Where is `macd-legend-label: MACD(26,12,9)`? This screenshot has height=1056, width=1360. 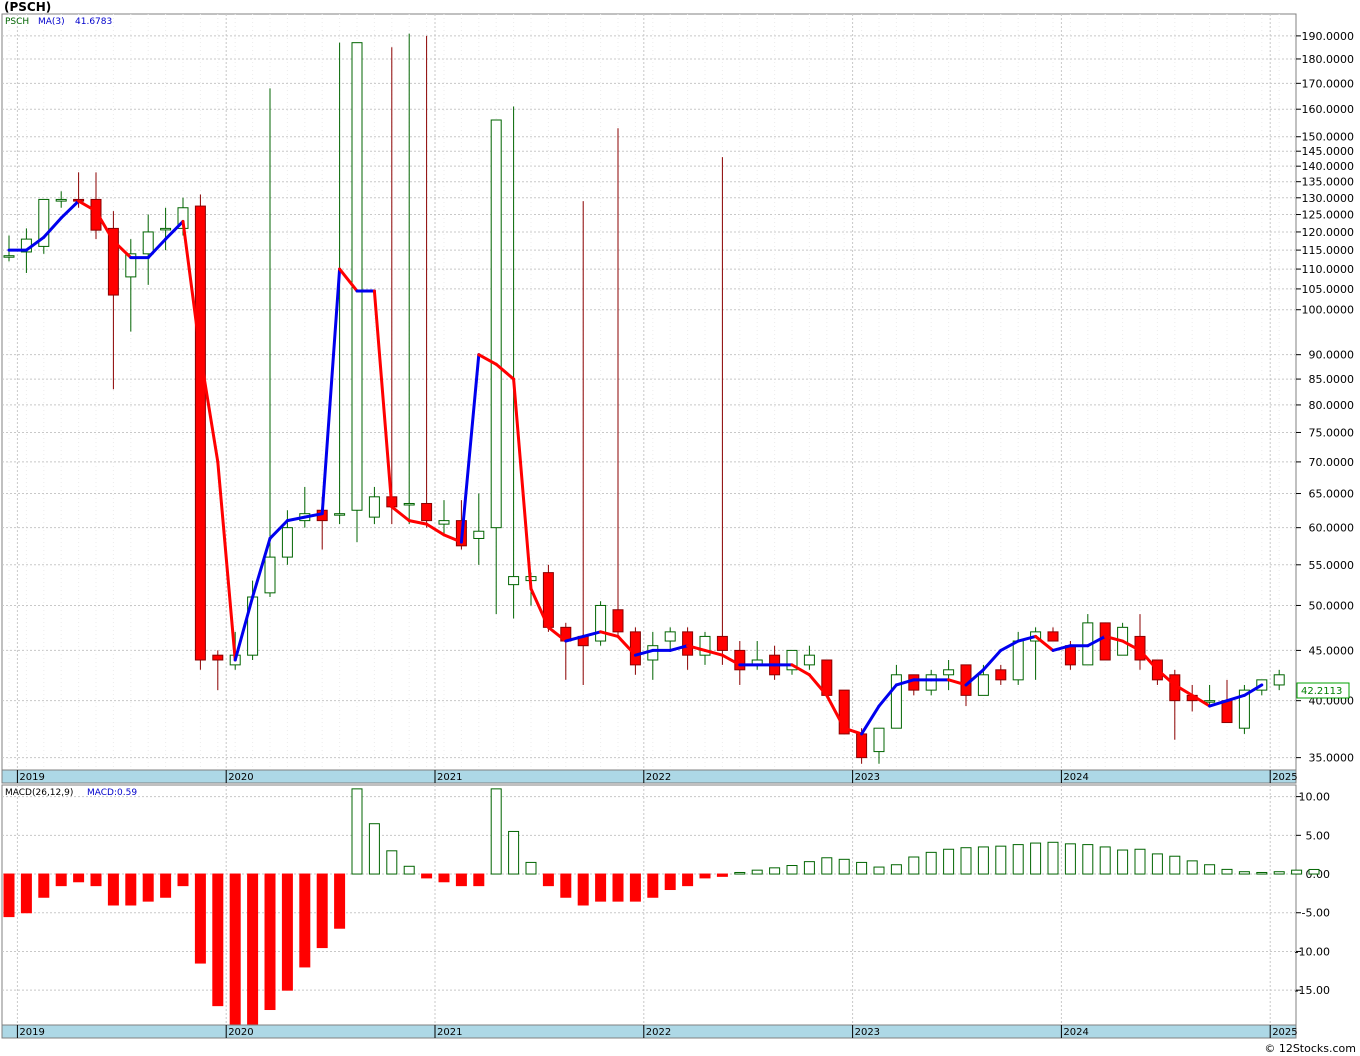 macd-legend-label: MACD(26,12,9) is located at coordinates (39, 793).